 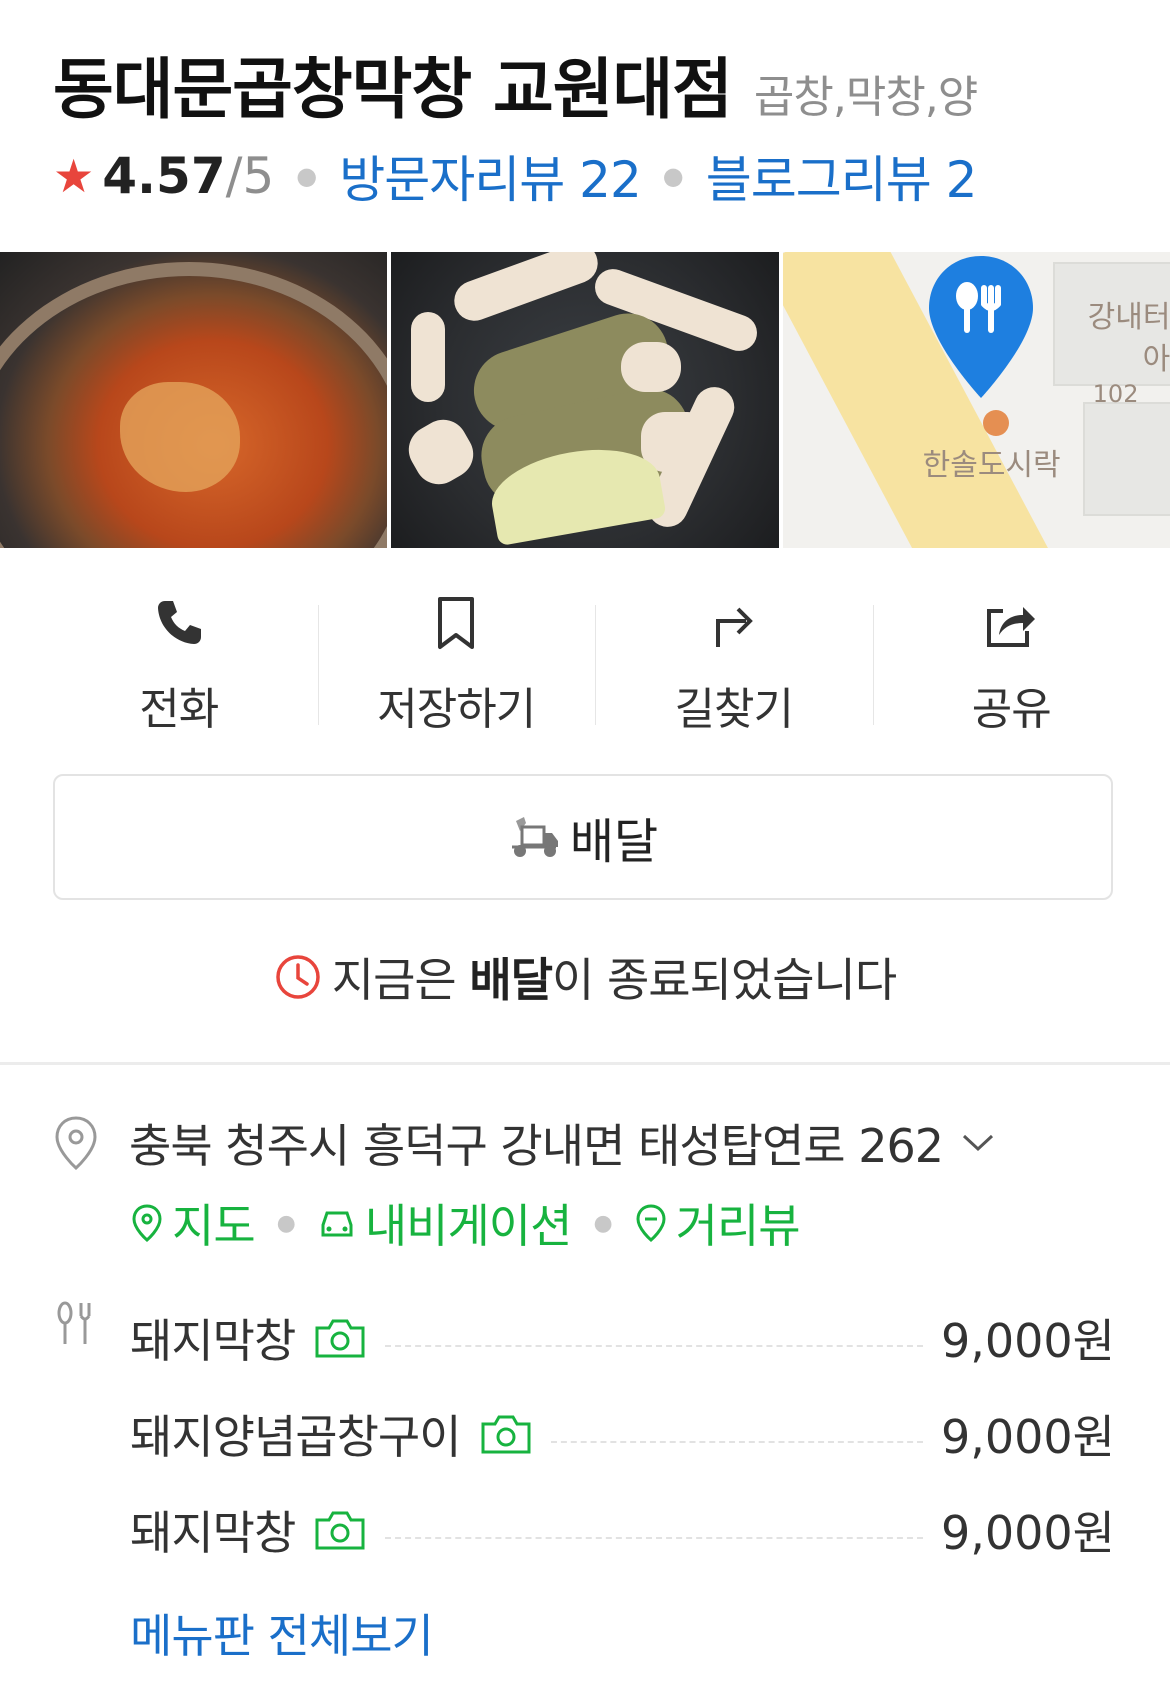 I want to click on chevron-down-icon, so click(x=978, y=1143).